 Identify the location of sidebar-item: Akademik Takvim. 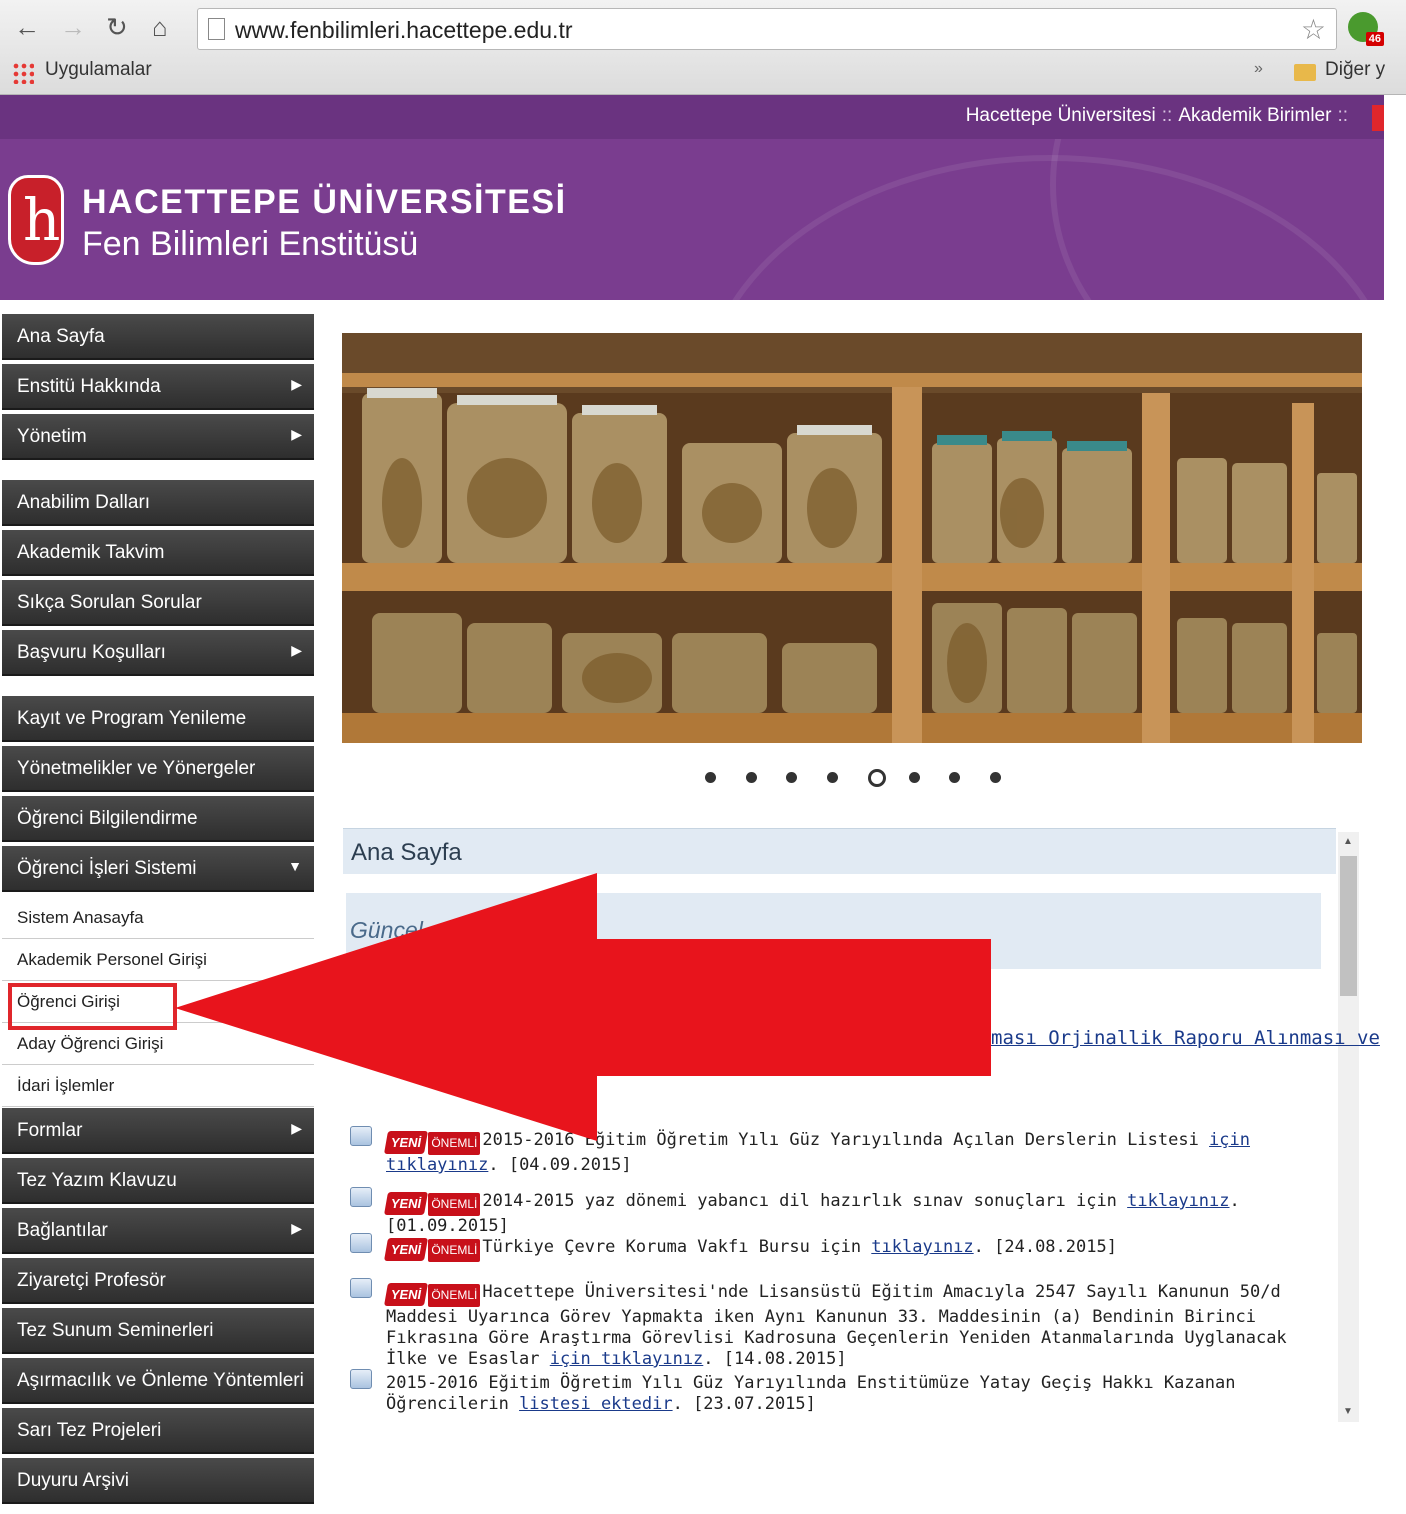
(158, 553).